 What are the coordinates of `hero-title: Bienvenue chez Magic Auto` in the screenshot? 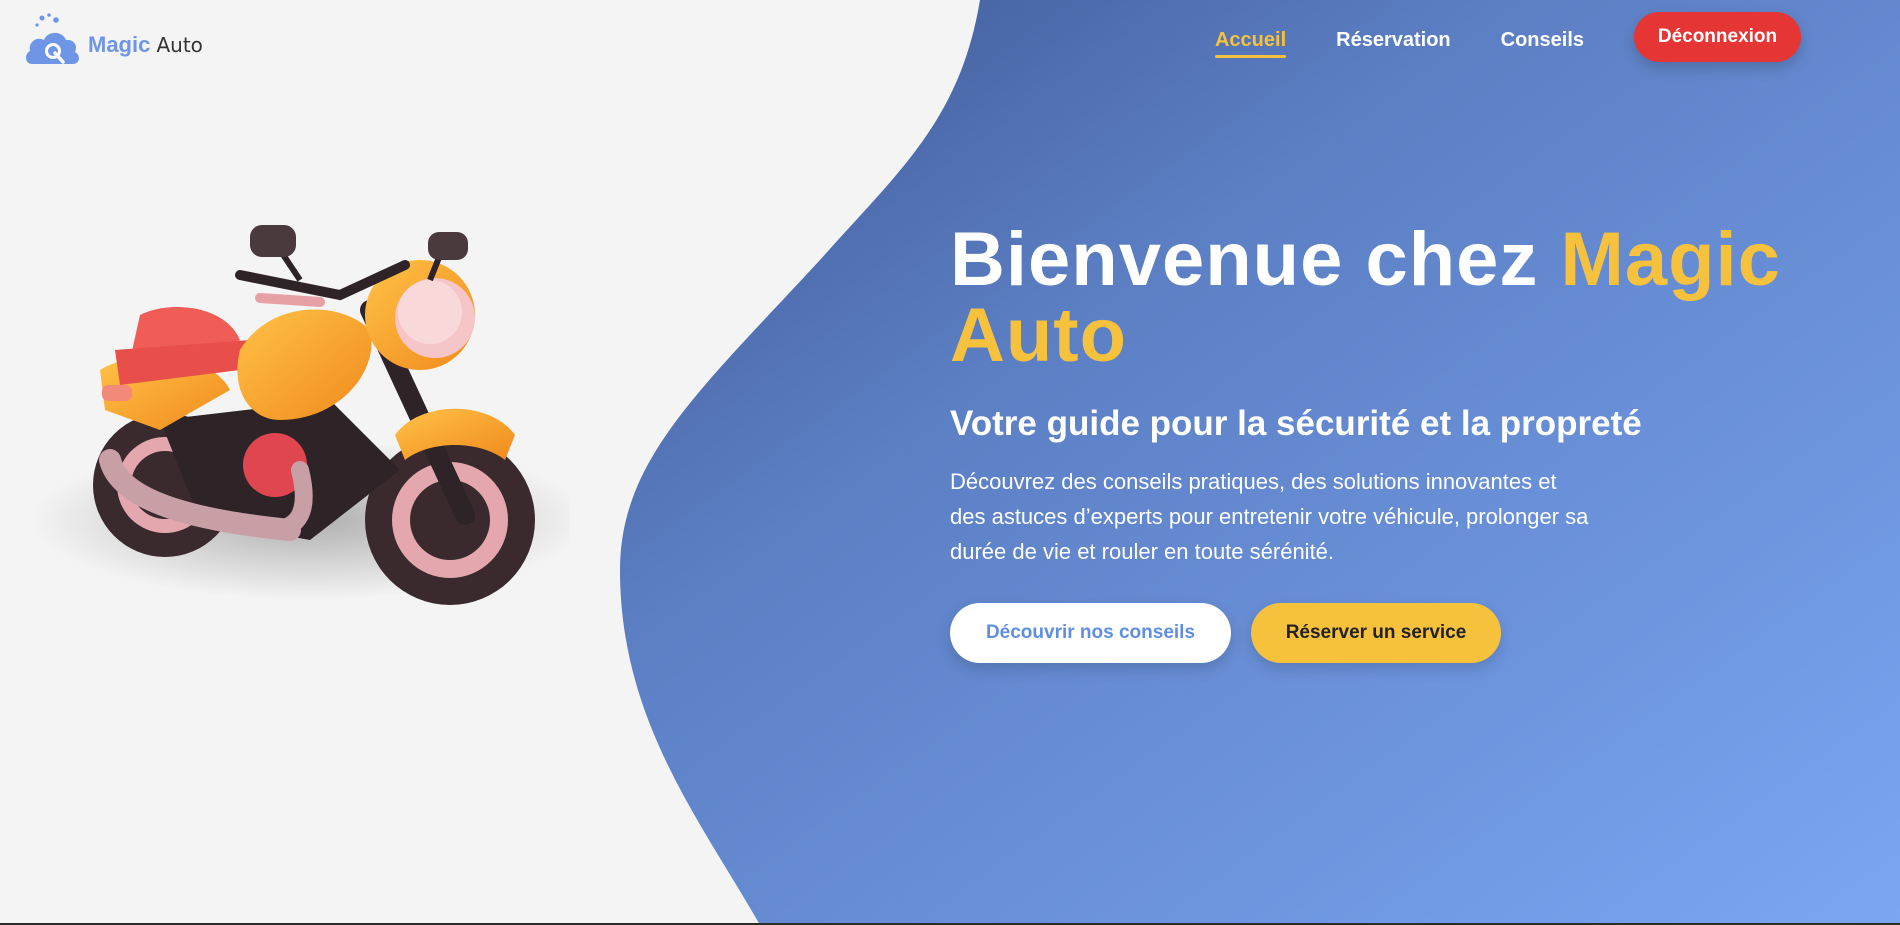 It's located at (1415, 298).